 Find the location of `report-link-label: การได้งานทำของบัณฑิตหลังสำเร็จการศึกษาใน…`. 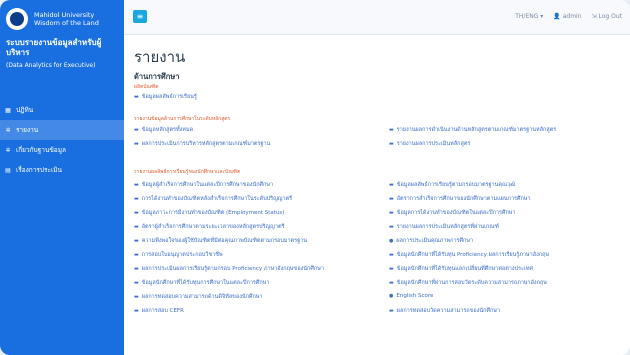

report-link-label: การได้งานทำของบัณฑิตหลังสำเร็จการศึกษาใน… is located at coordinates (217, 199).